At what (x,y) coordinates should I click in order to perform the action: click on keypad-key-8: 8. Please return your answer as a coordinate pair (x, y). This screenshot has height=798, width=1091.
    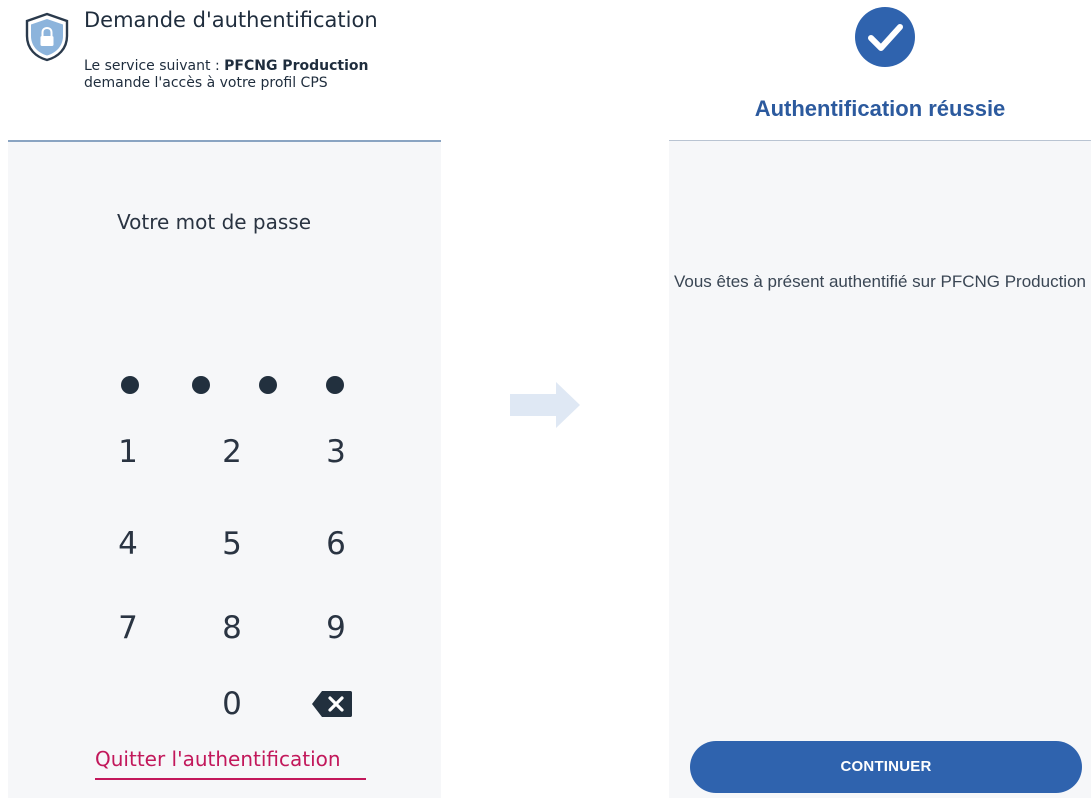
    Looking at the image, I should click on (232, 628).